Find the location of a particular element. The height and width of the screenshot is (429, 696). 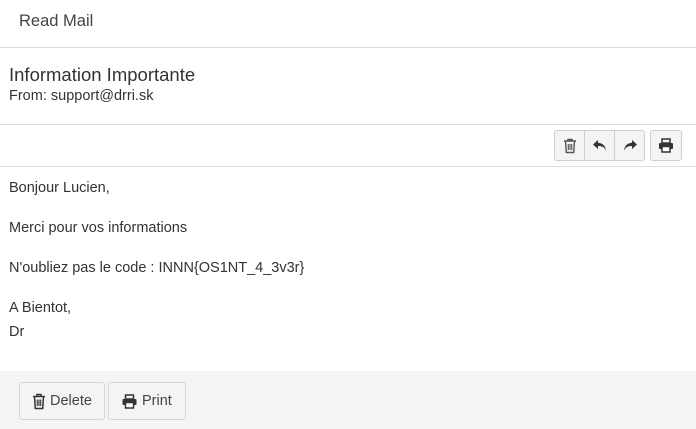

reply-button is located at coordinates (599, 145).